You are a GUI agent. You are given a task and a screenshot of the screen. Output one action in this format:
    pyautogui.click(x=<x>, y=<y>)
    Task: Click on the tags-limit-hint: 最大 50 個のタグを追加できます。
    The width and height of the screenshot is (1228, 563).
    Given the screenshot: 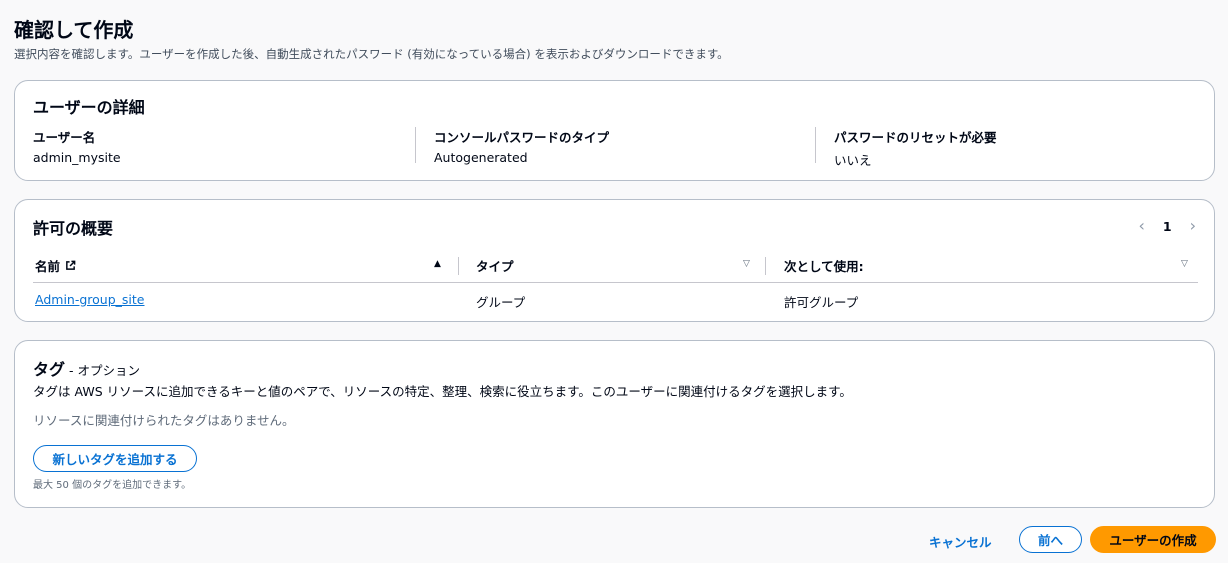 What is the action you would take?
    pyautogui.click(x=112, y=485)
    